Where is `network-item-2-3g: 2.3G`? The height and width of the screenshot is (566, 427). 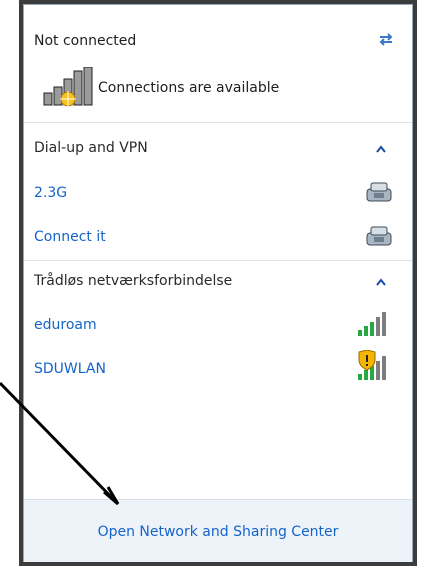
network-item-2-3g: 2.3G is located at coordinates (50, 193).